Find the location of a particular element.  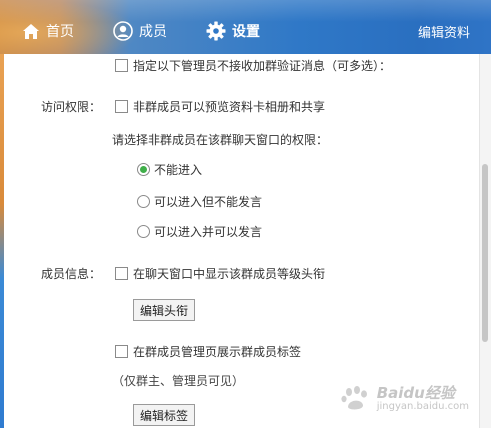

show-level-title-checkbox is located at coordinates (121, 273).